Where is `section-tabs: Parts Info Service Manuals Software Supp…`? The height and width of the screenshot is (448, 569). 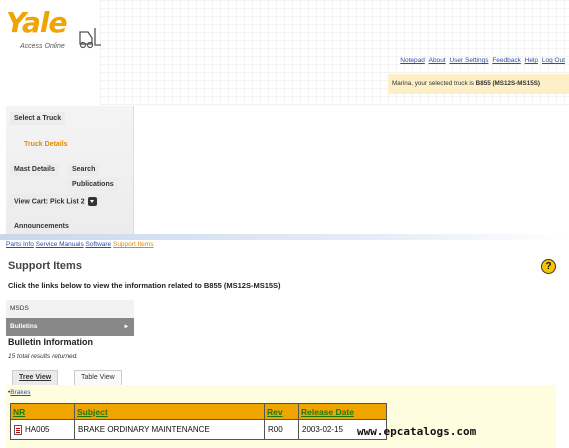
section-tabs: Parts Info Service Manuals Software Supp… is located at coordinates (79, 244).